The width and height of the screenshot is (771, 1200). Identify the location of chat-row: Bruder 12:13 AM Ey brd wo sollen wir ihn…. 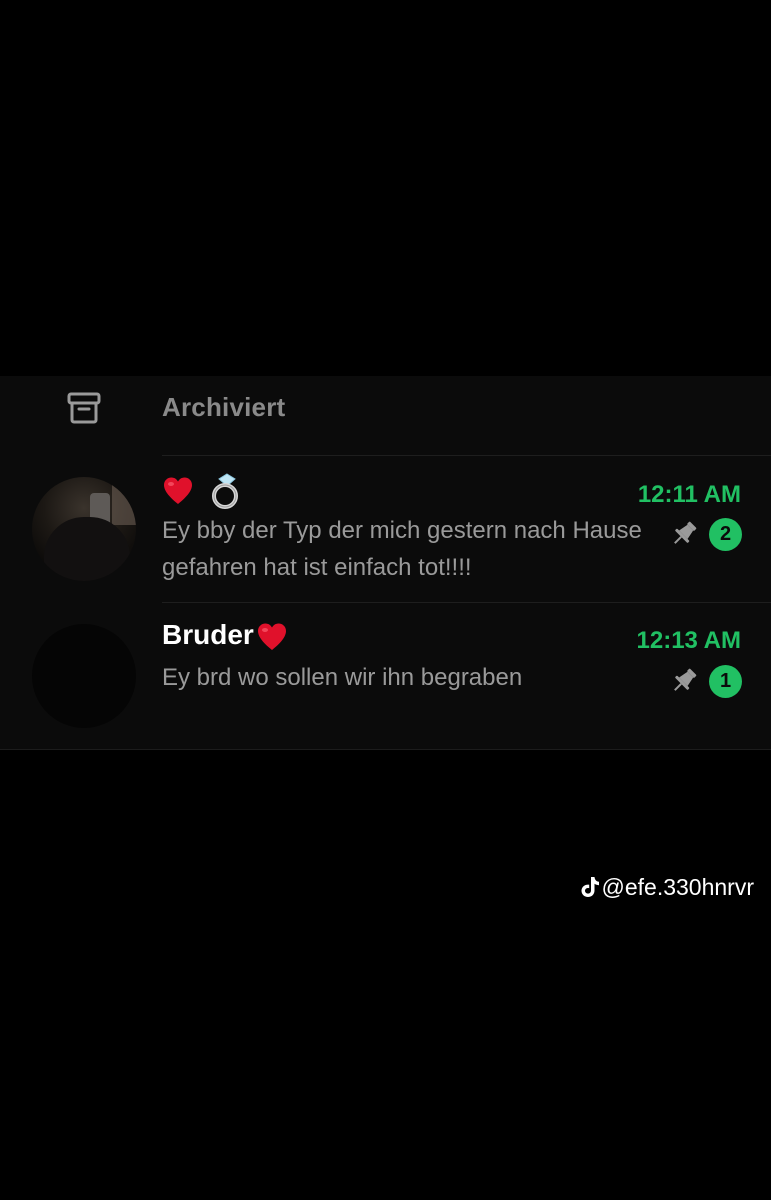
(385, 676).